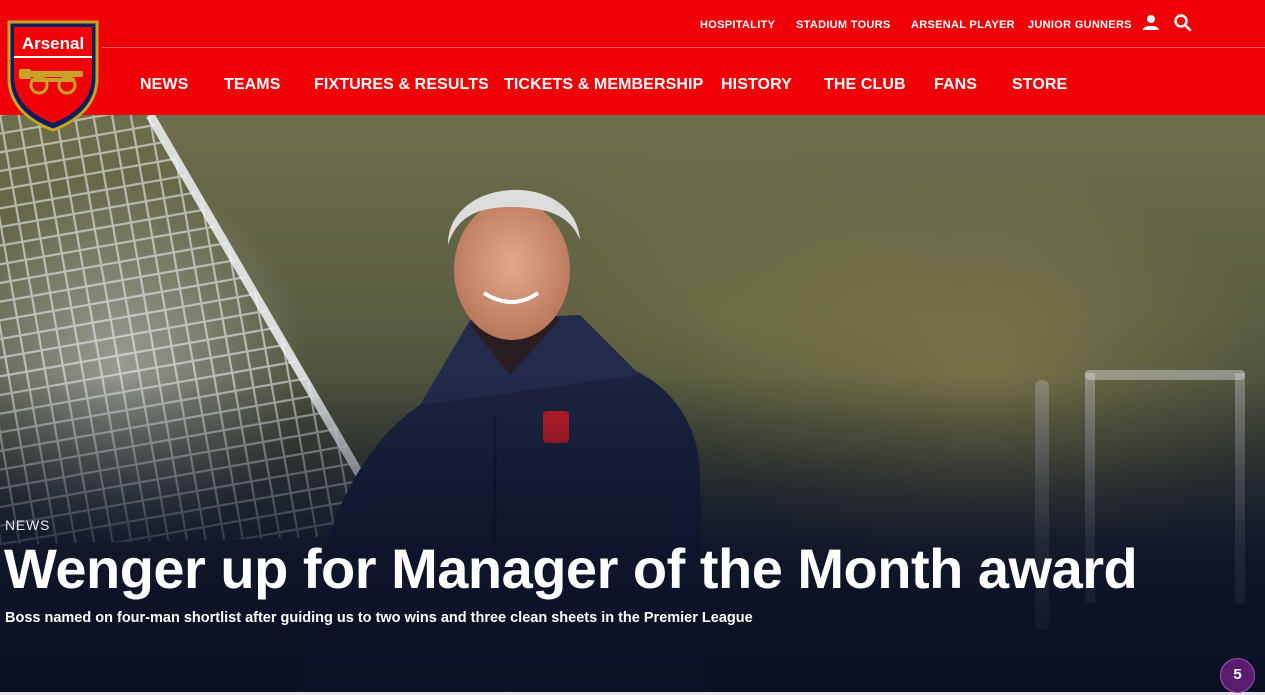  Describe the element at coordinates (756, 85) in the screenshot. I see `nav-history: HISTORY` at that location.